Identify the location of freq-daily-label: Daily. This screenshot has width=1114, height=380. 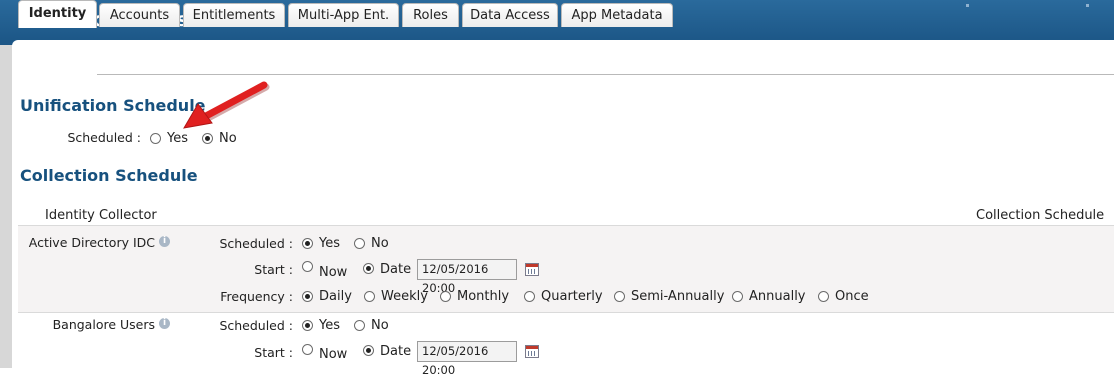
(335, 296).